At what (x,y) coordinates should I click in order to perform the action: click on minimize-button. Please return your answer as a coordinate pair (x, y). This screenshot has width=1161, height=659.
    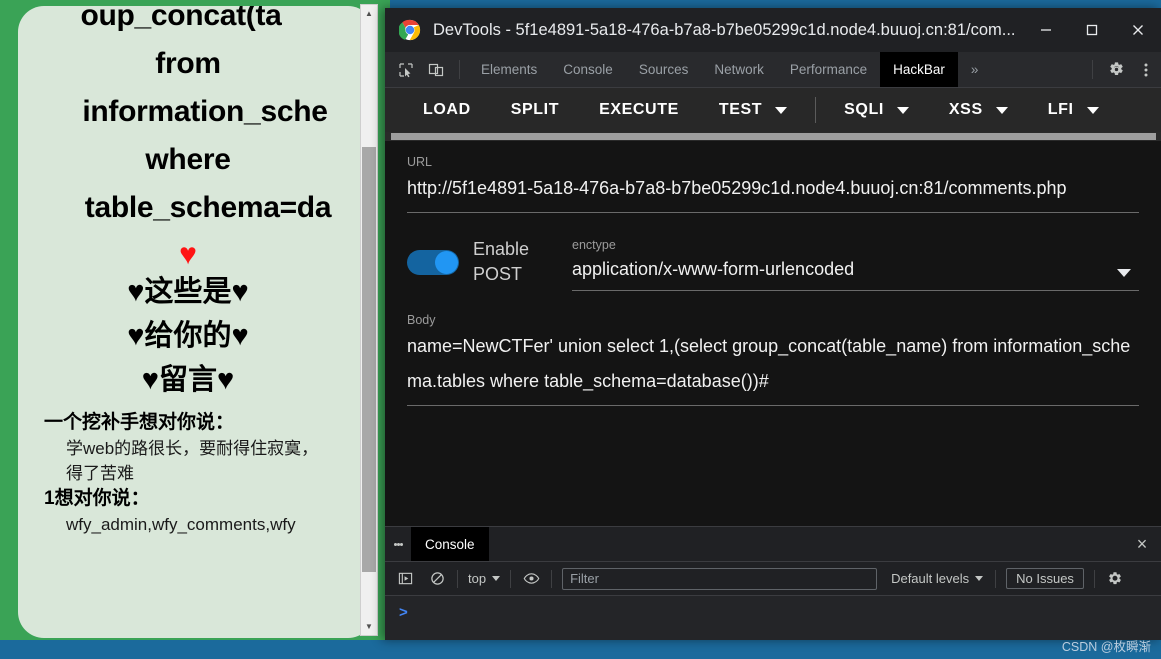
    Looking at the image, I should click on (1046, 30).